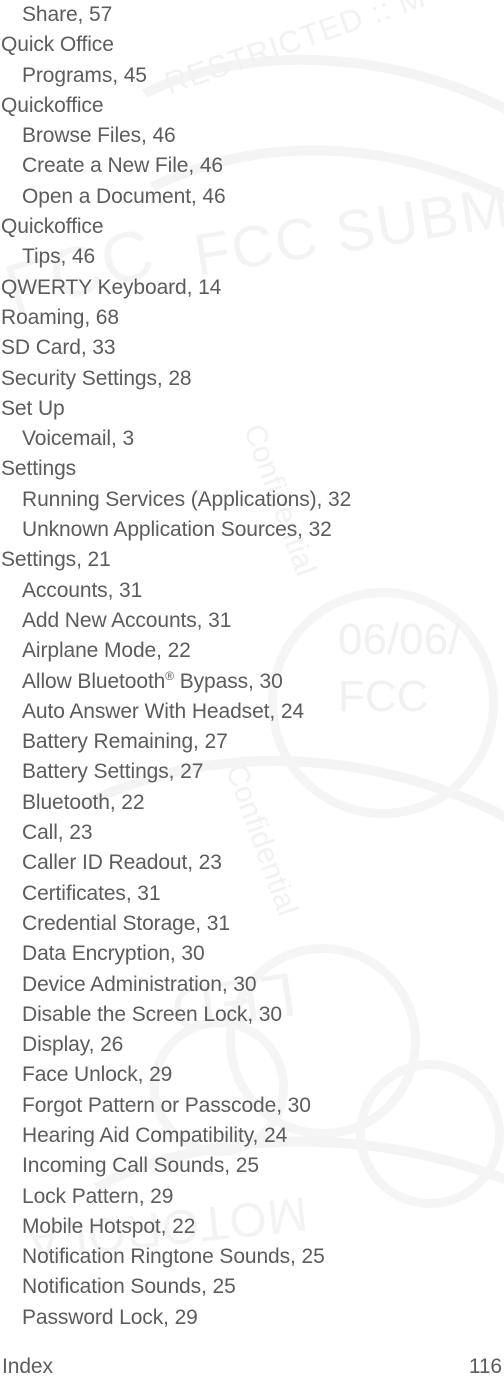 The image size is (504, 1391). I want to click on index-entry: SD Card, 33, so click(58, 348).